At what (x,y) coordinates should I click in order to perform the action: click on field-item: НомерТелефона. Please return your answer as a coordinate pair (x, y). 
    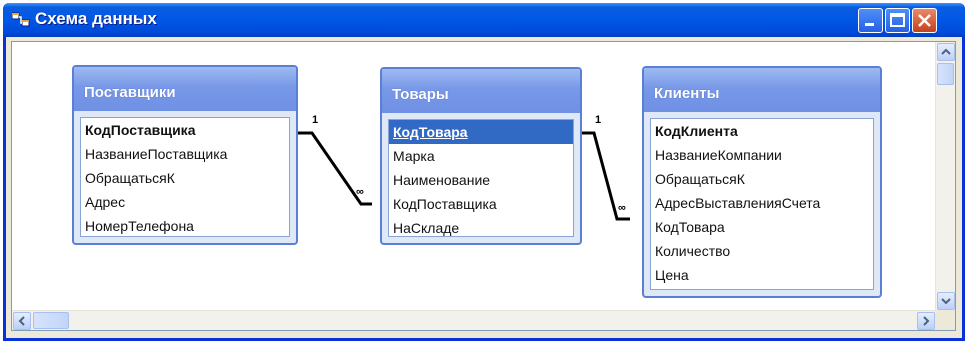
    Looking at the image, I should click on (185, 226).